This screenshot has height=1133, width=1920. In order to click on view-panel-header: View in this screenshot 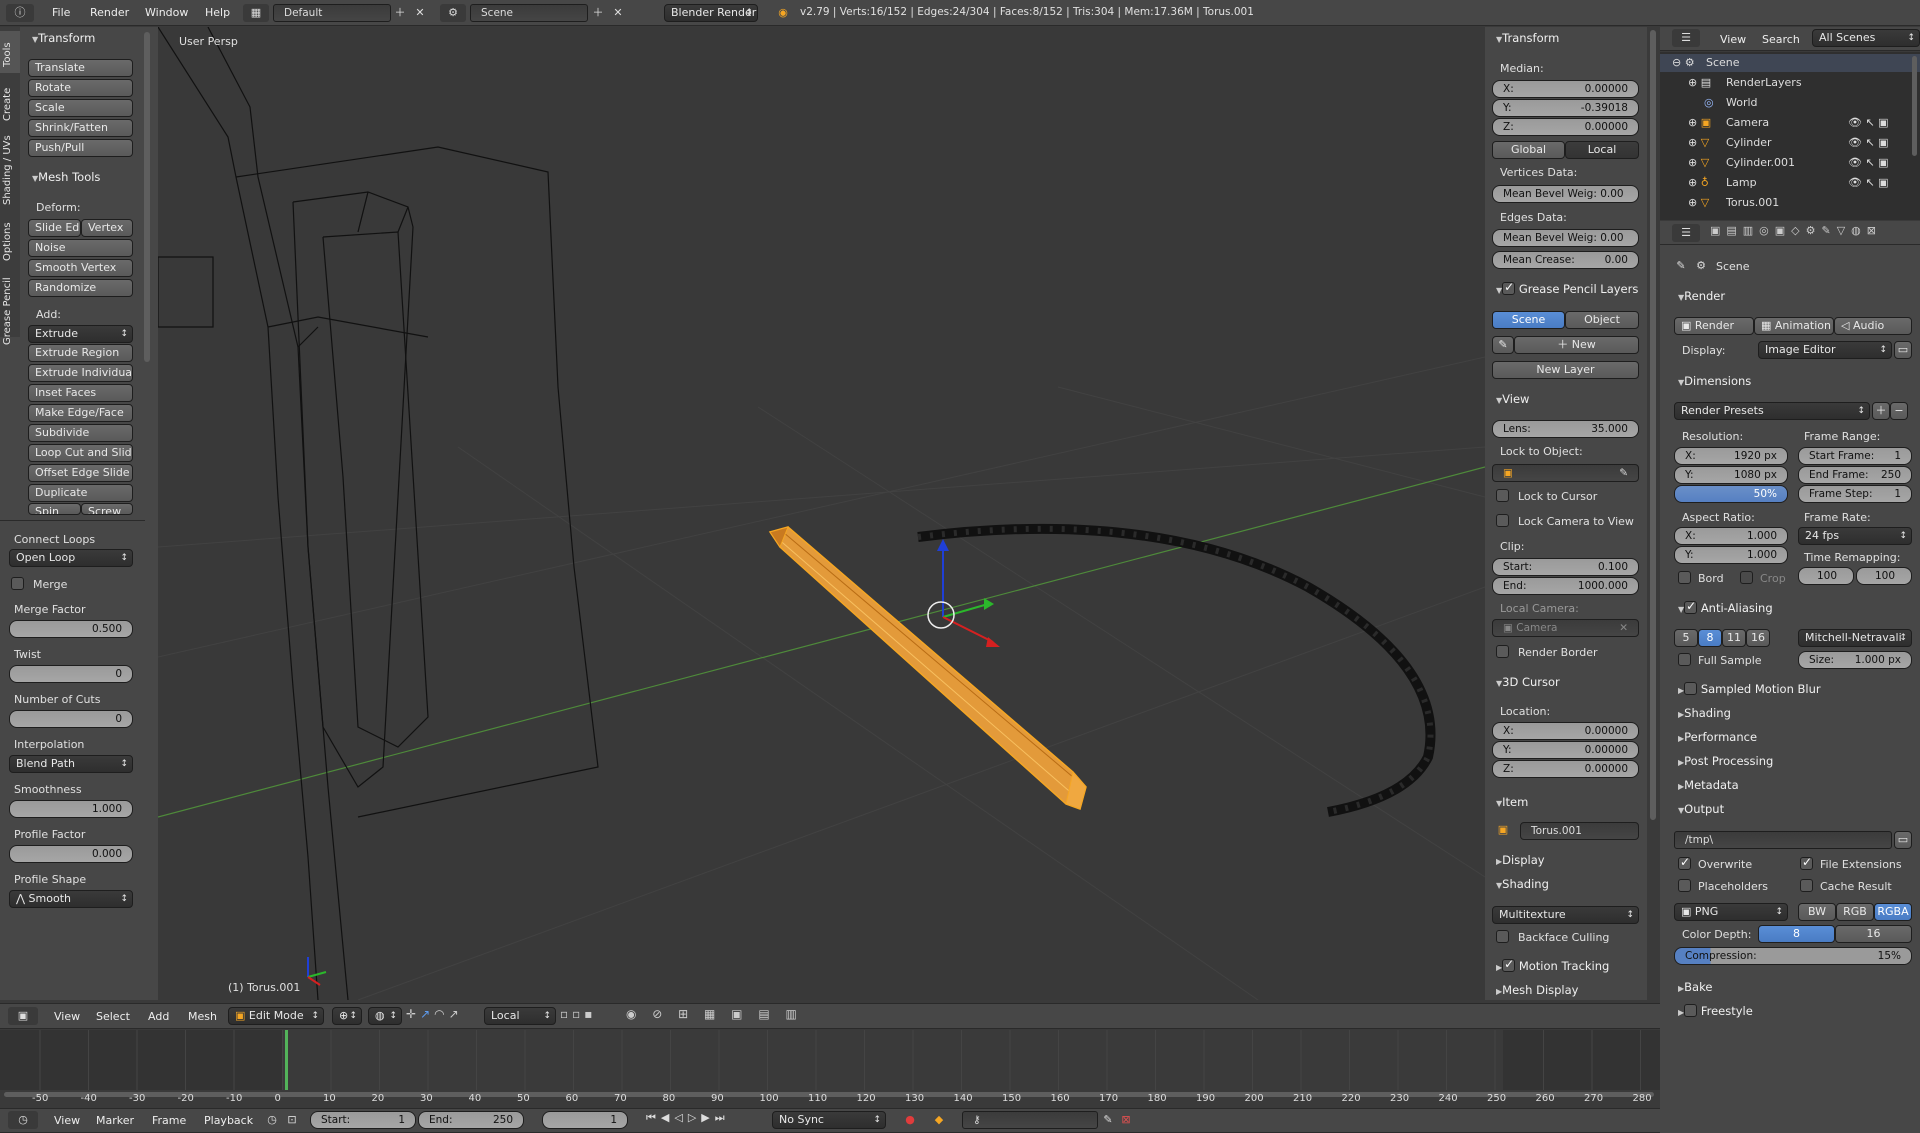, I will do `click(1512, 399)`.